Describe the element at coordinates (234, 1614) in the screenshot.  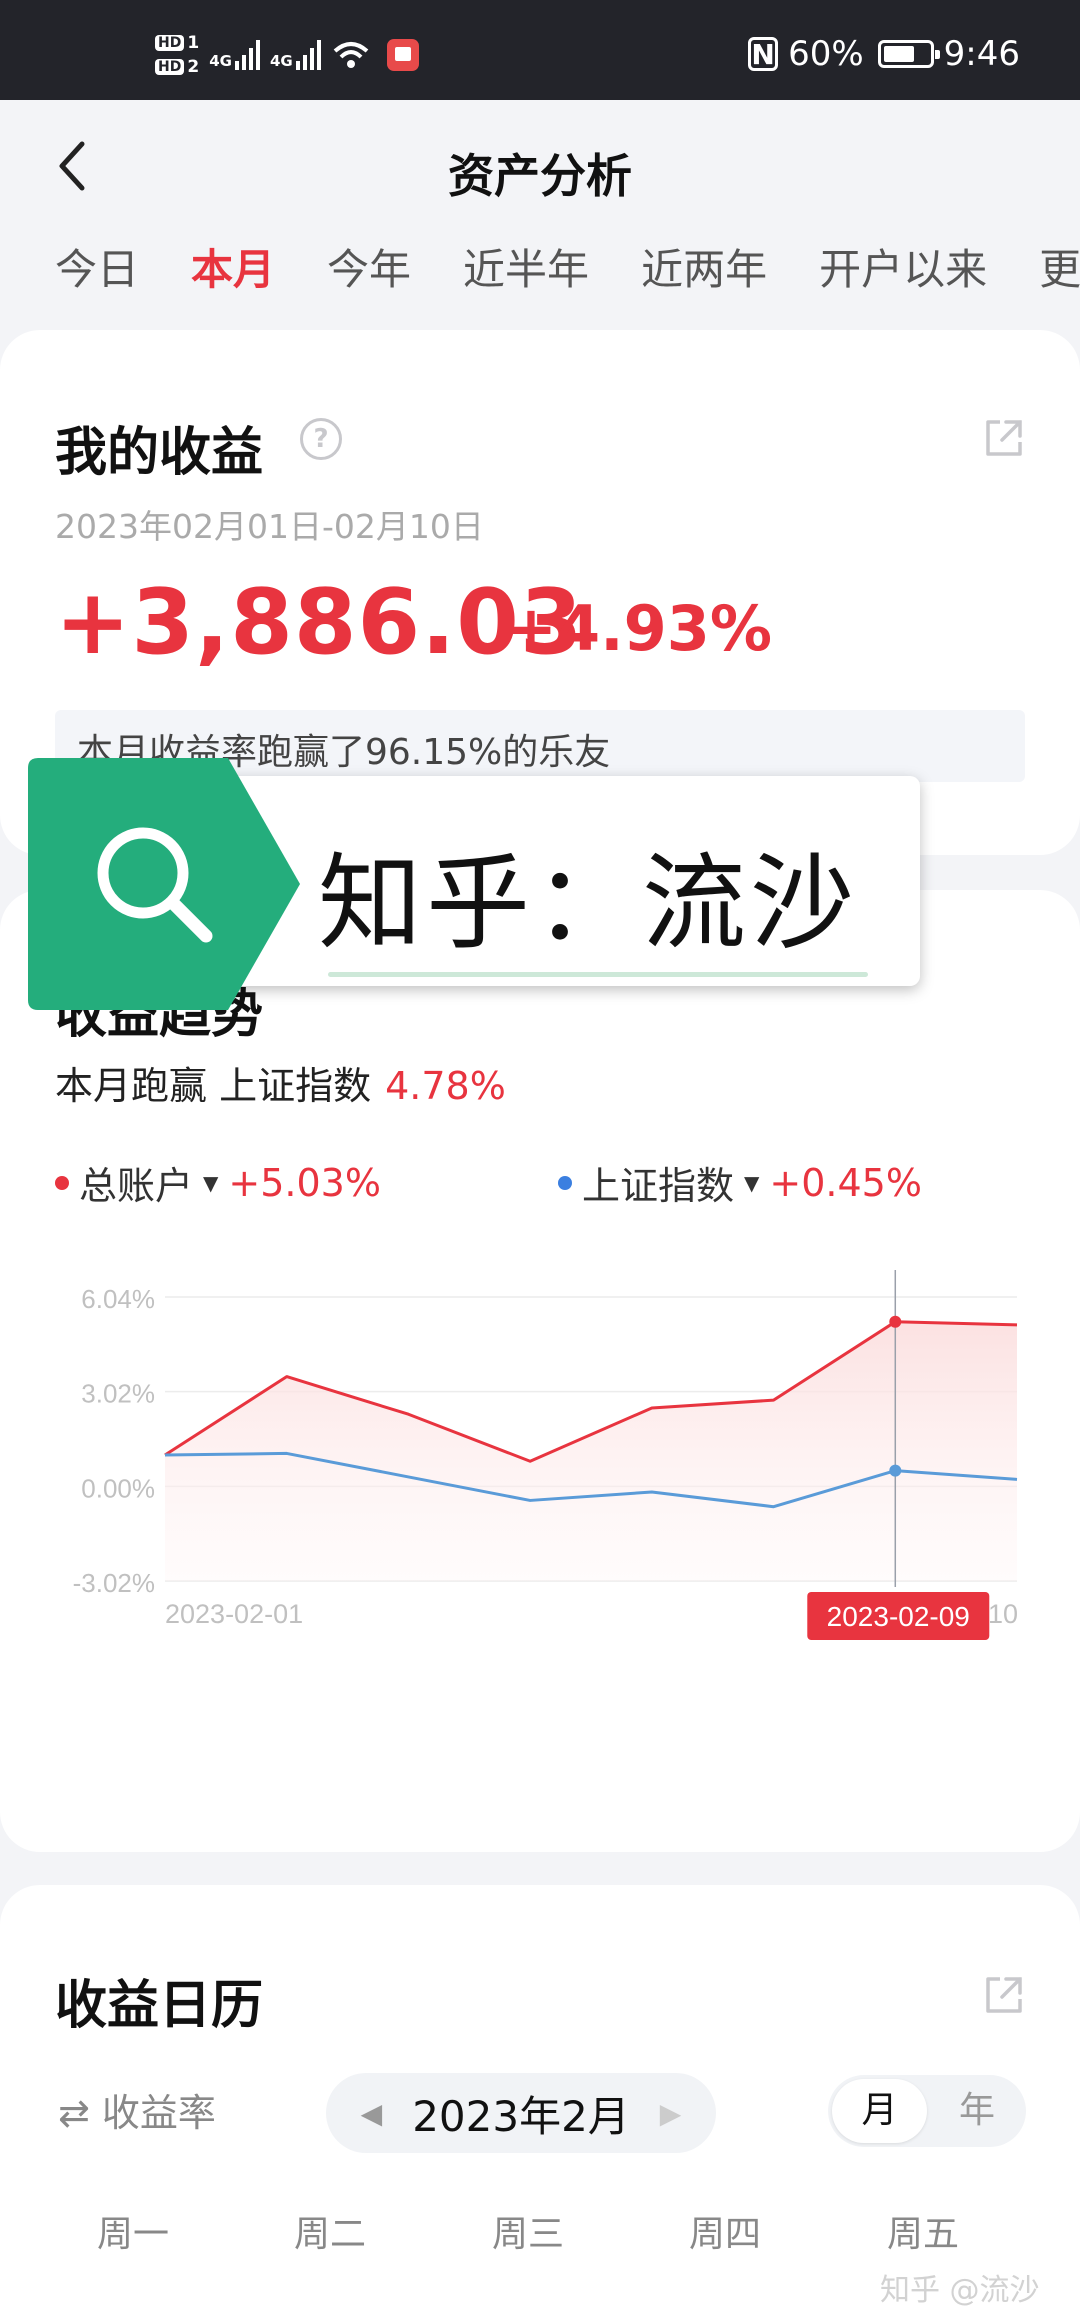
I see `x-label-start: 2023-02-01` at that location.